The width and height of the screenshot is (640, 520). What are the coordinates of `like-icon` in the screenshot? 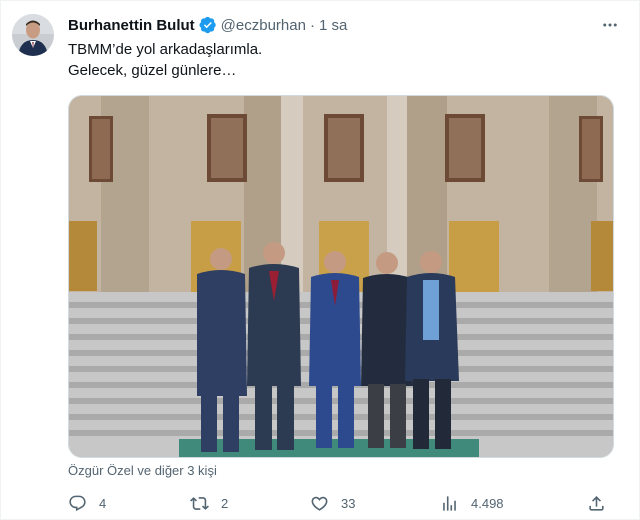 It's located at (319, 503).